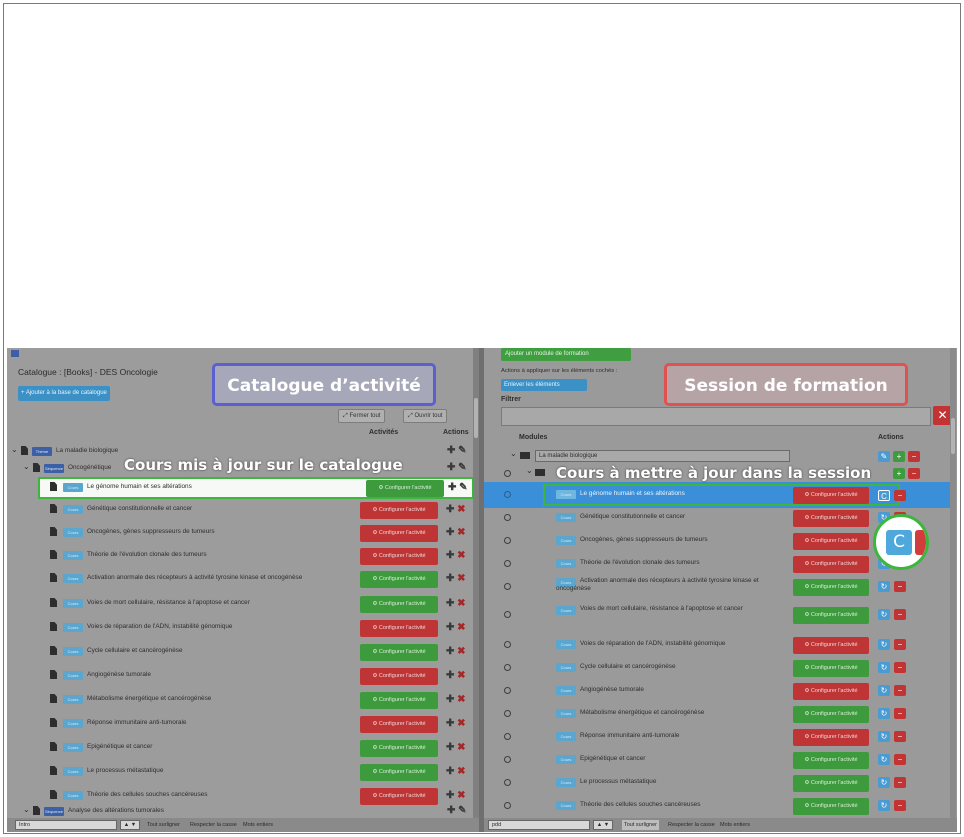  I want to click on filter-input, so click(716, 416).